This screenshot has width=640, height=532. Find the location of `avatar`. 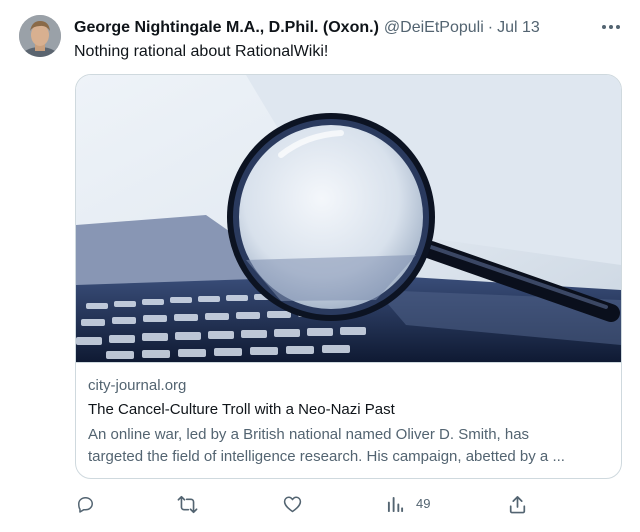

avatar is located at coordinates (40, 36).